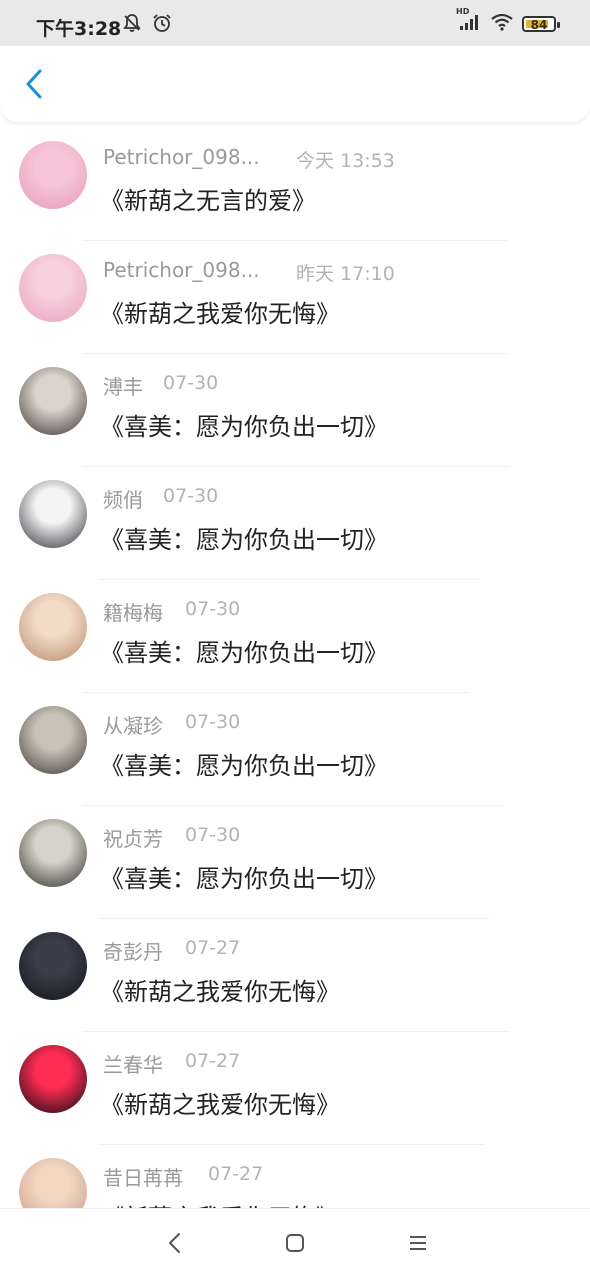 The image size is (590, 1280). Describe the element at coordinates (208, 198) in the screenshot. I see `item-title: 《新葫之无言的爱》` at that location.